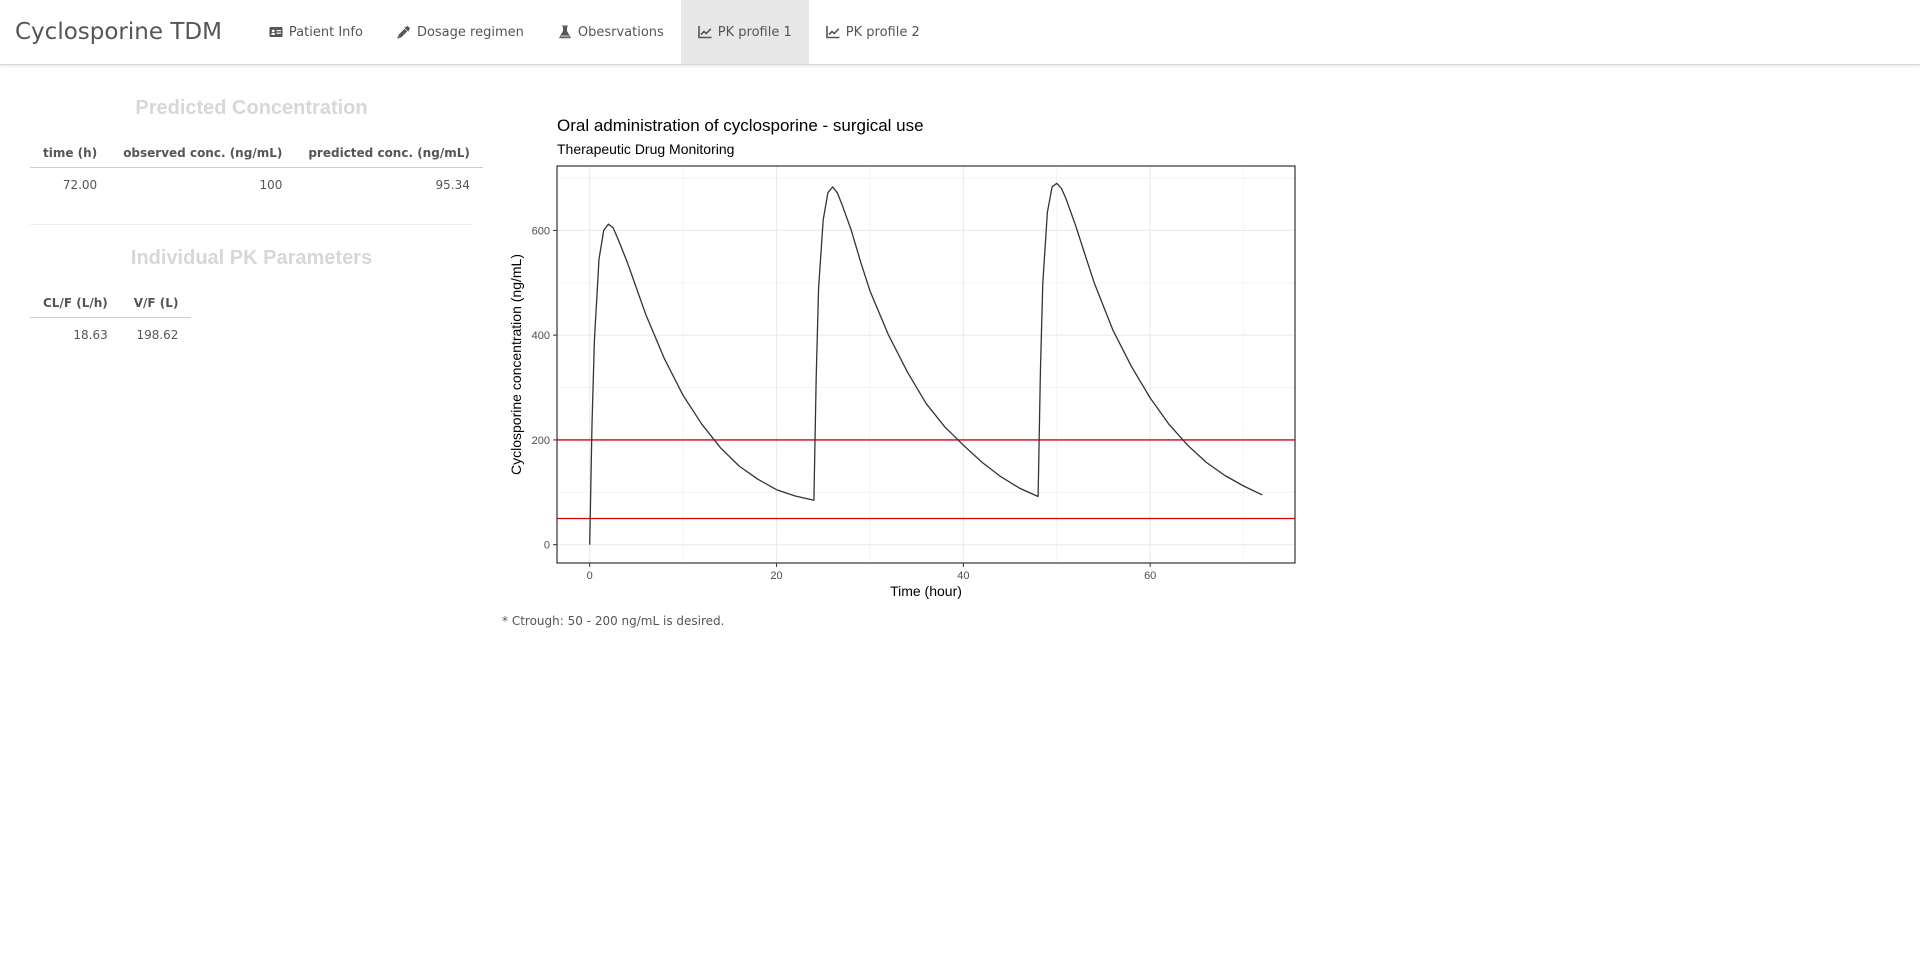 This screenshot has height=969, width=1920. I want to click on column-header: V/F (L), so click(156, 303).